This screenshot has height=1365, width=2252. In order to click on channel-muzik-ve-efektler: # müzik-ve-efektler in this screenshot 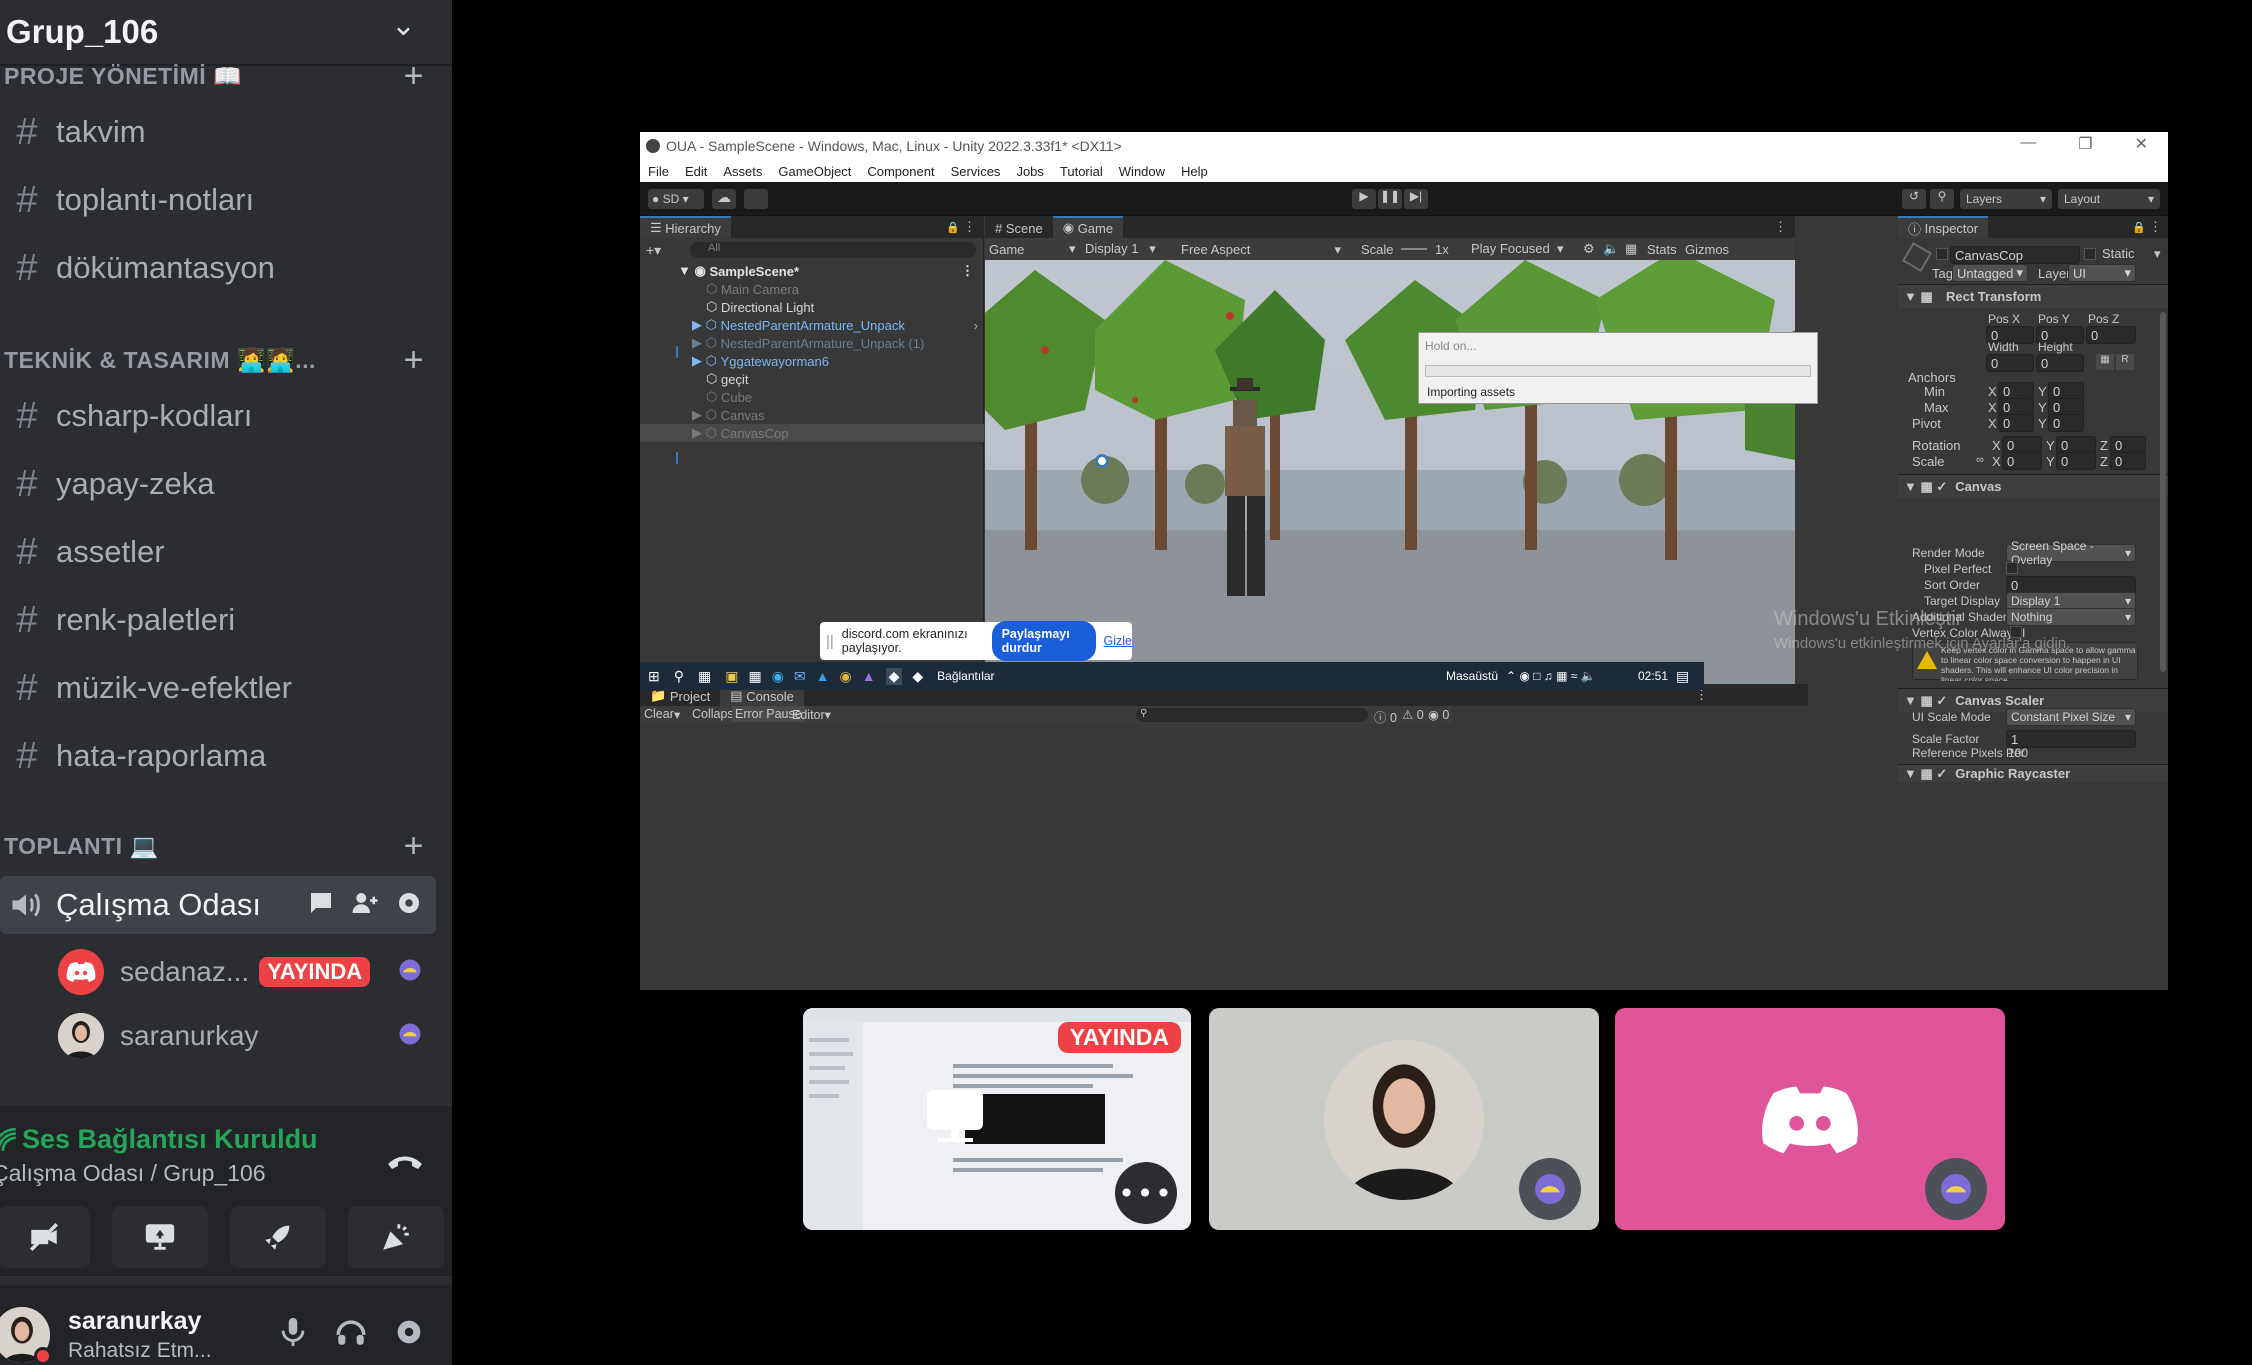, I will do `click(220, 688)`.